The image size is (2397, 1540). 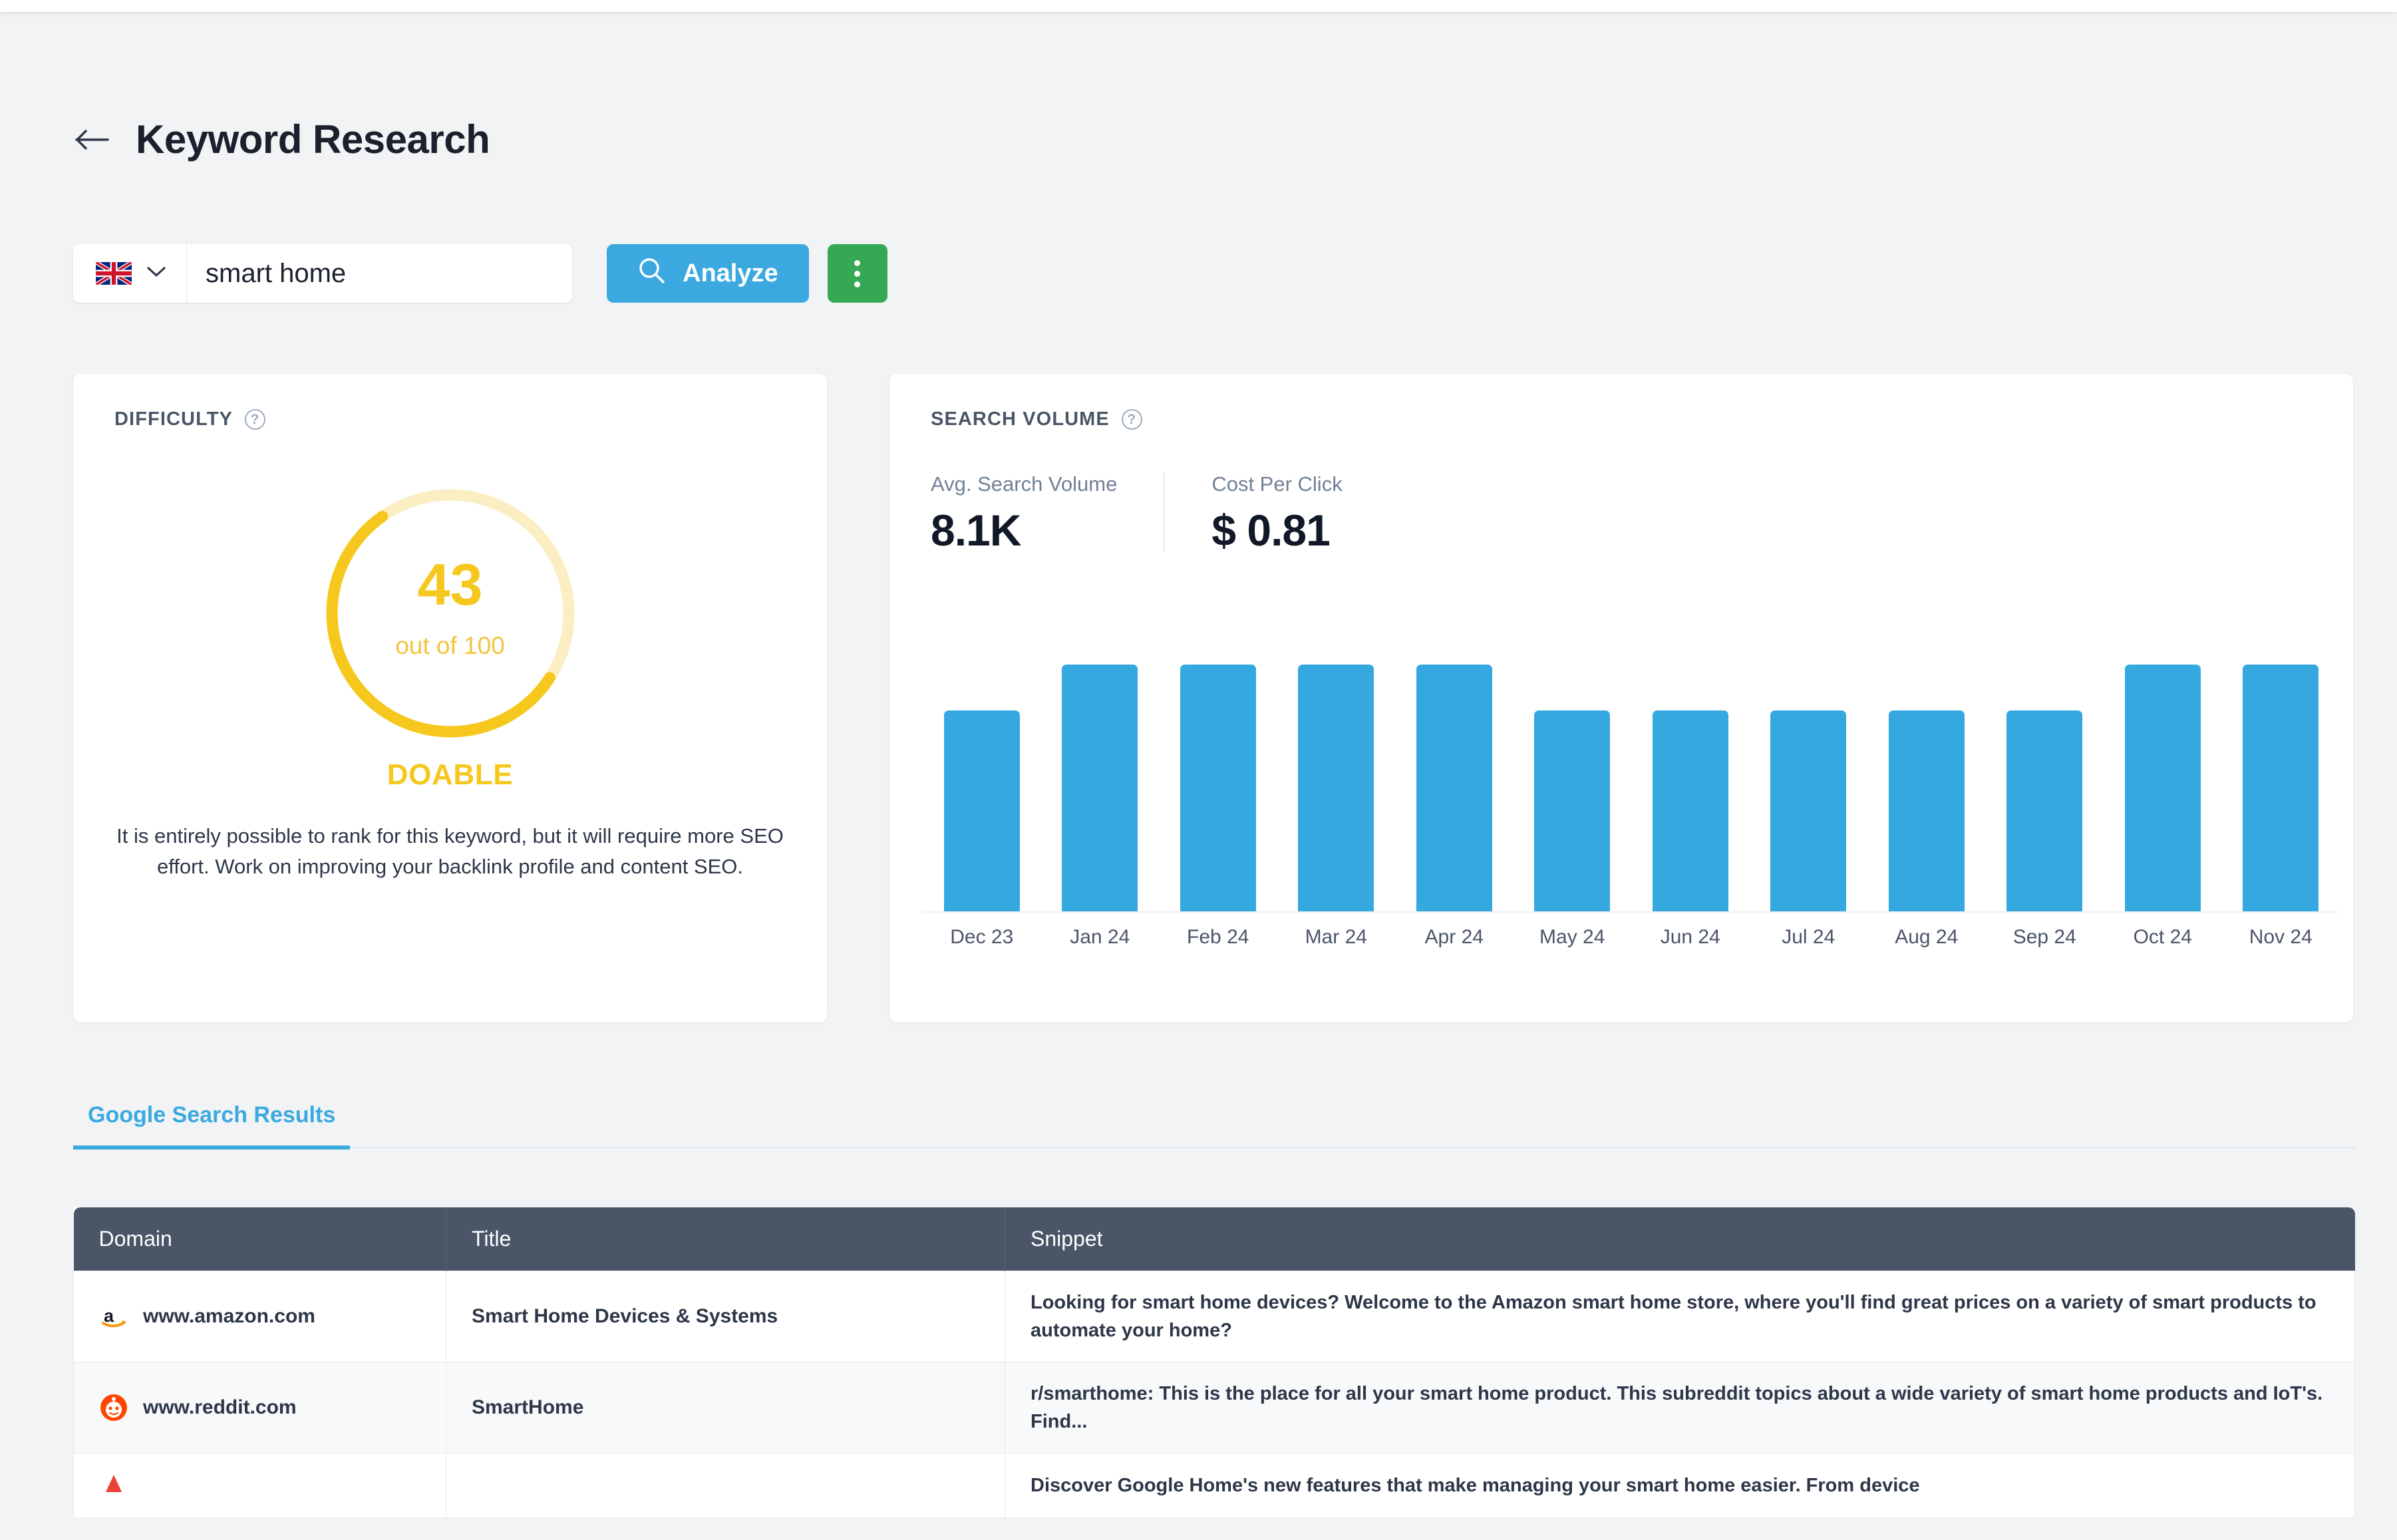 What do you see at coordinates (229, 1316) in the screenshot?
I see `domain-text: www.amazon.com` at bounding box center [229, 1316].